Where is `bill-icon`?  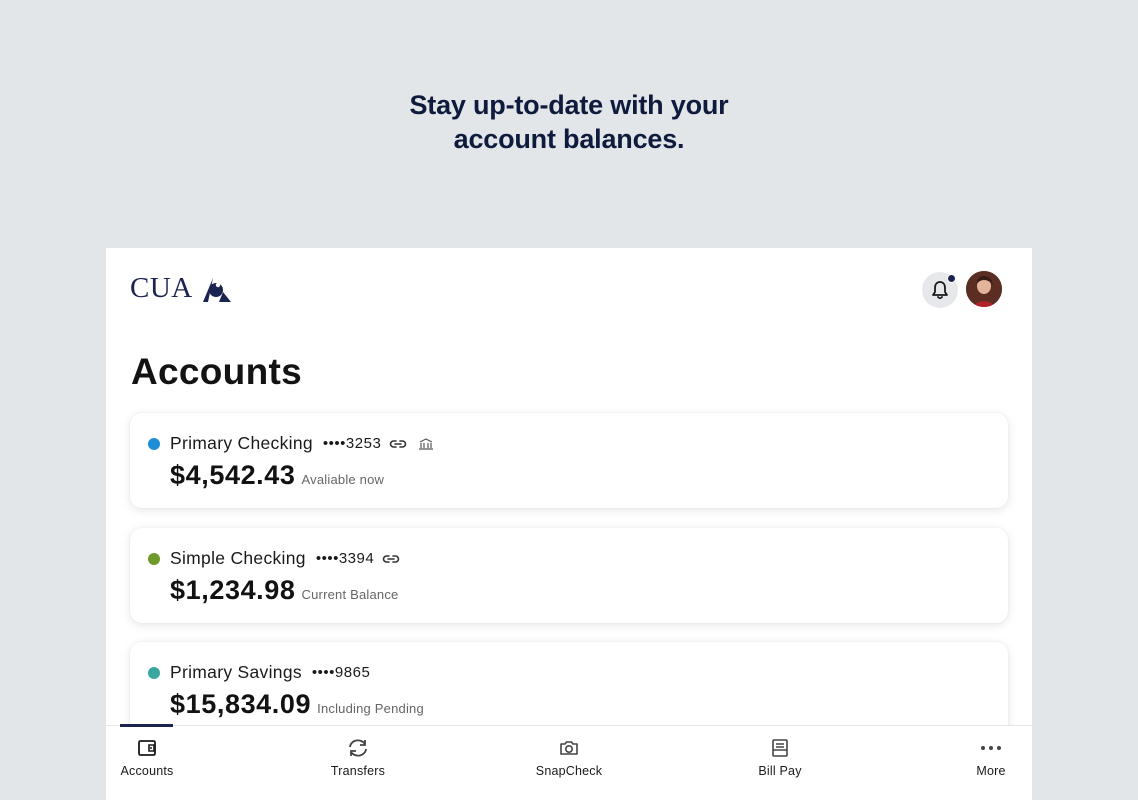 bill-icon is located at coordinates (780, 748).